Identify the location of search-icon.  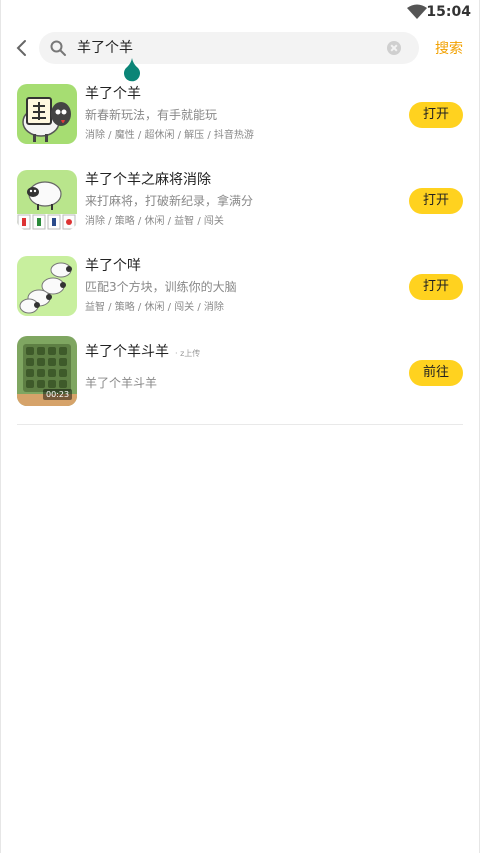
(58, 48).